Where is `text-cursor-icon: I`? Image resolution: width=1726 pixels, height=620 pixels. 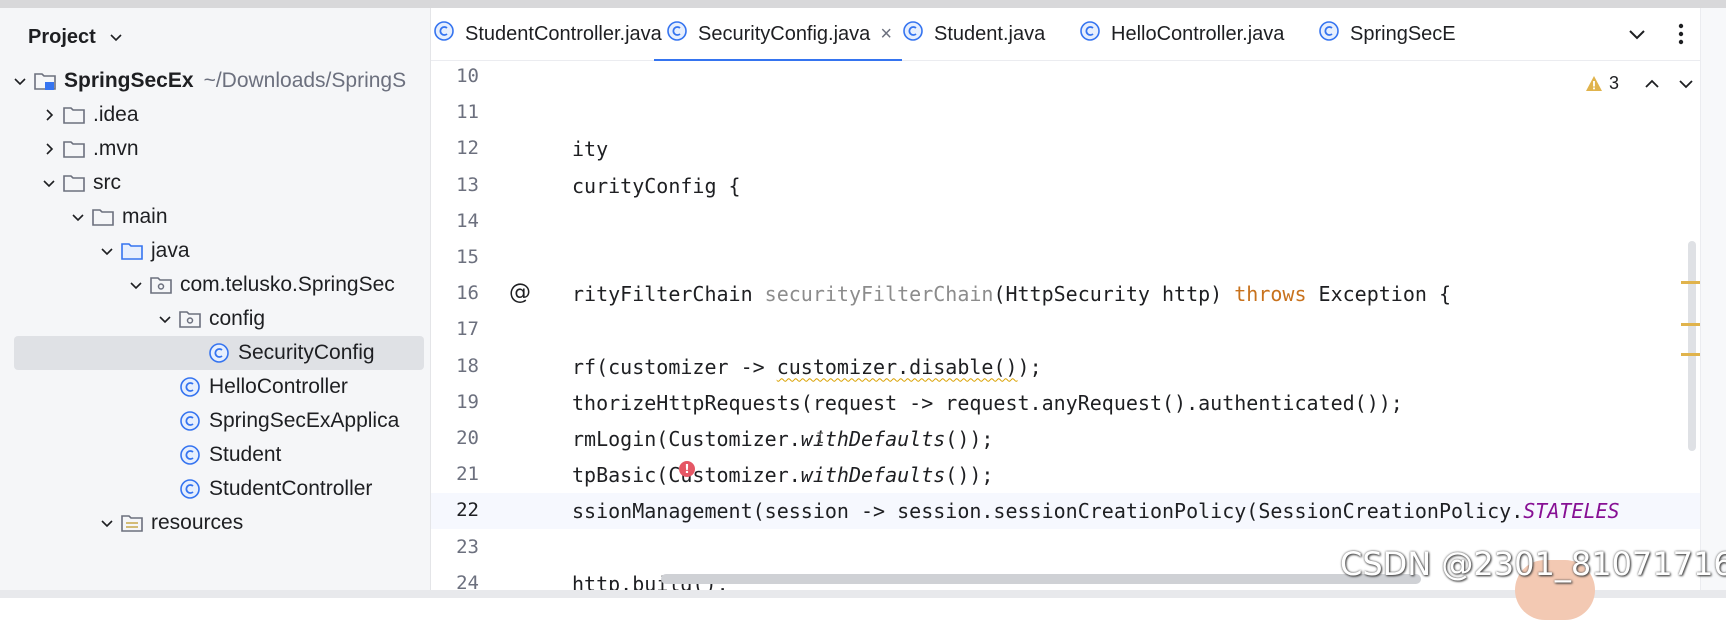 text-cursor-icon: I is located at coordinates (820, 439).